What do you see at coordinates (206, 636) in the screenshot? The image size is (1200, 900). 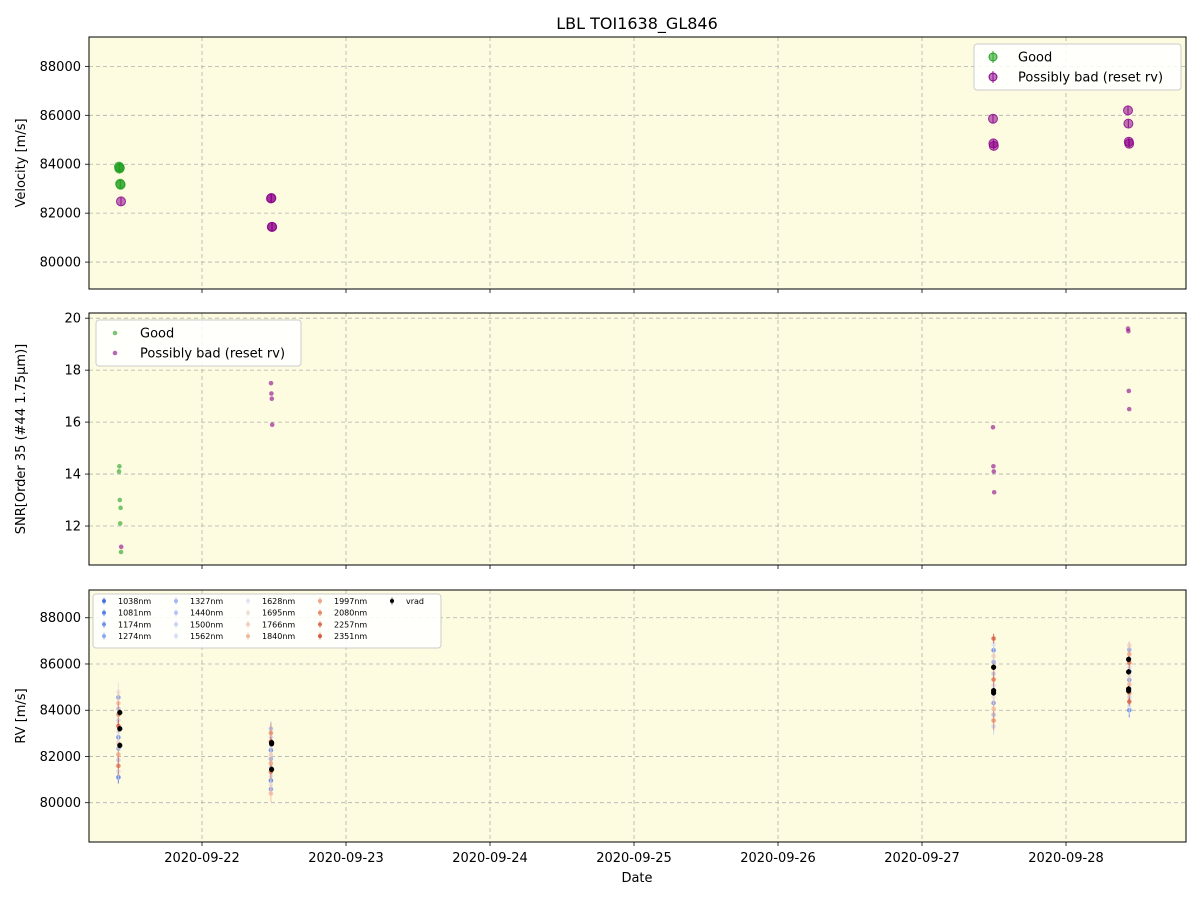 I see `legend-label: 1562nm` at bounding box center [206, 636].